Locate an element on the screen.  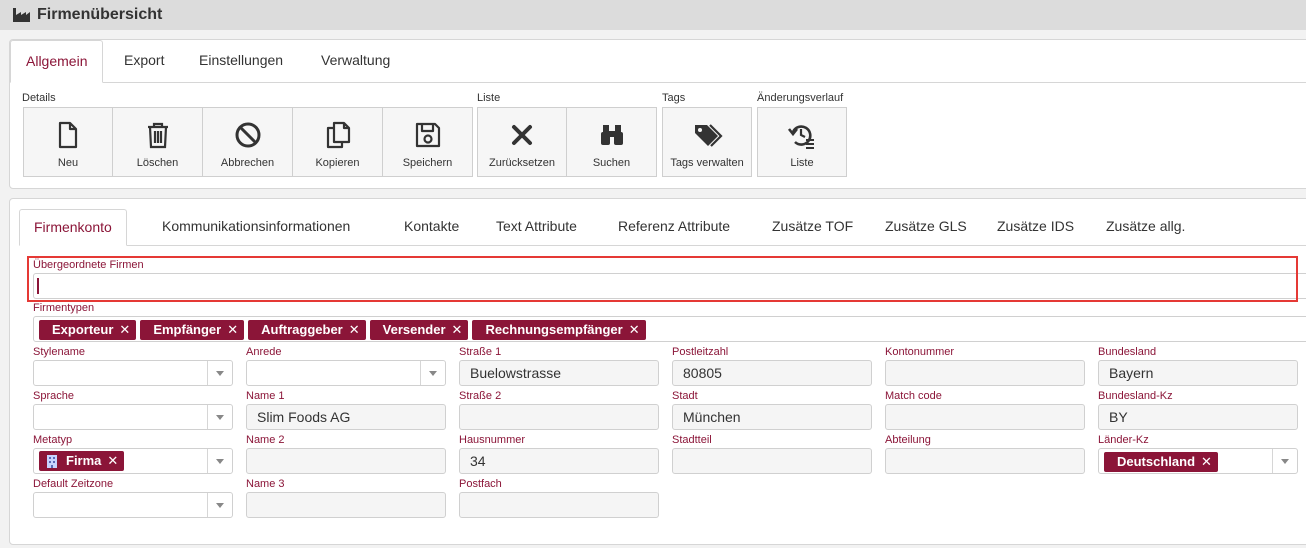
type-chip: Versender ✕ is located at coordinates (419, 330).